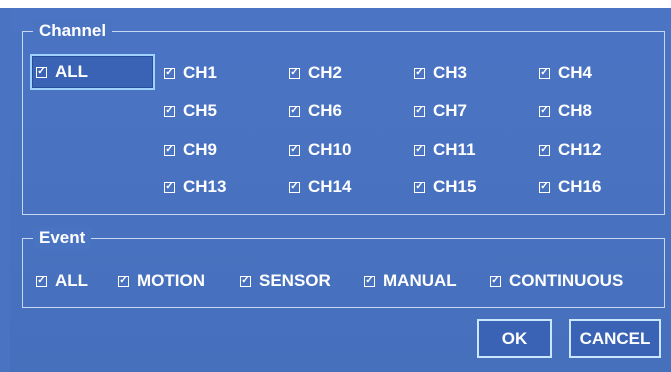 This screenshot has width=671, height=372. I want to click on channel-label: CH14, so click(330, 186).